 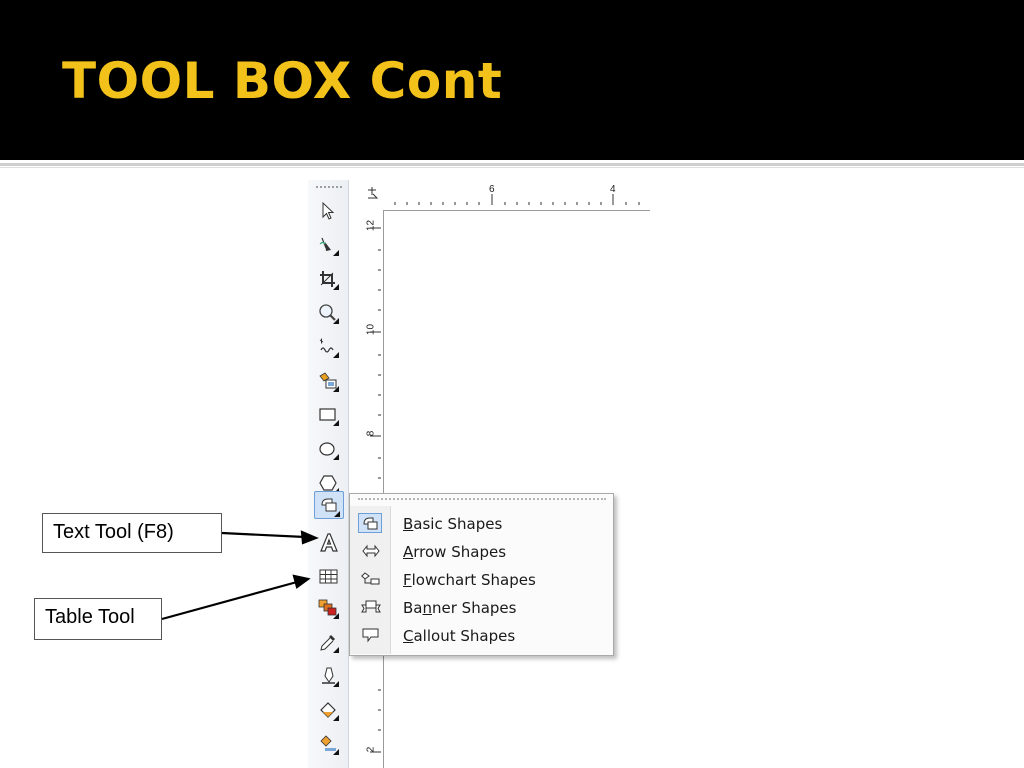 I want to click on interactive-fill-tool-icon, so click(x=329, y=745).